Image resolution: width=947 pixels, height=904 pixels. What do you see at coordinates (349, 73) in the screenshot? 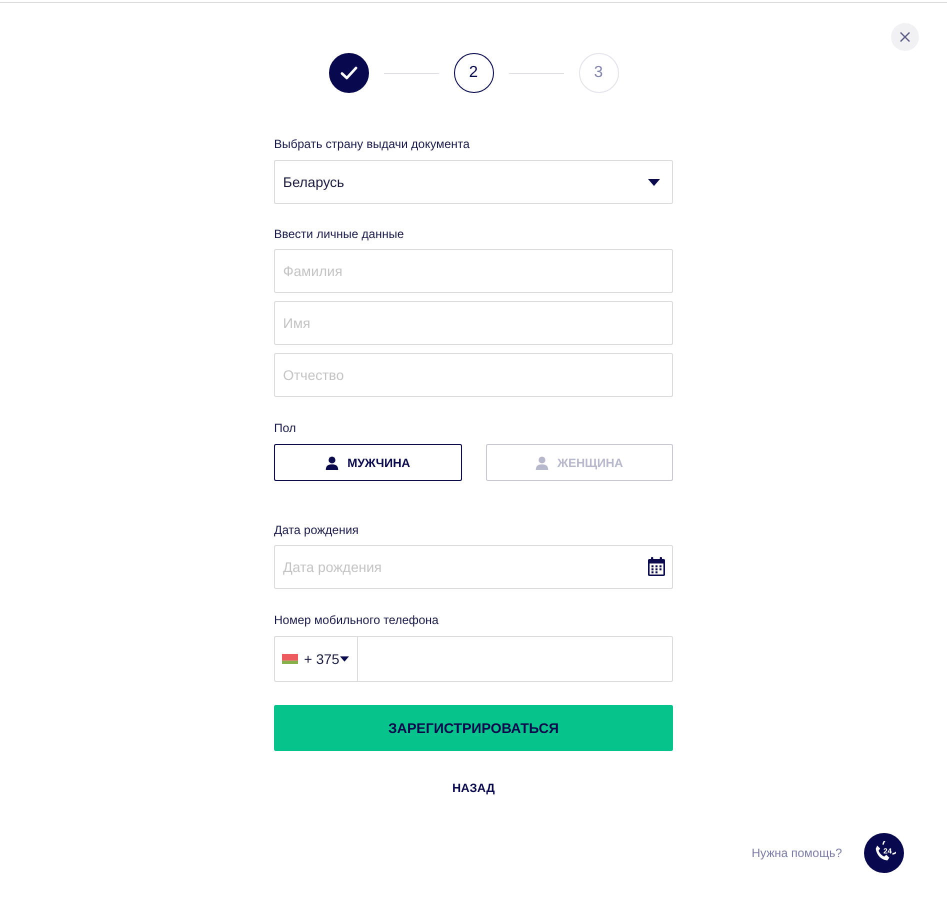
I see `check-icon` at bounding box center [349, 73].